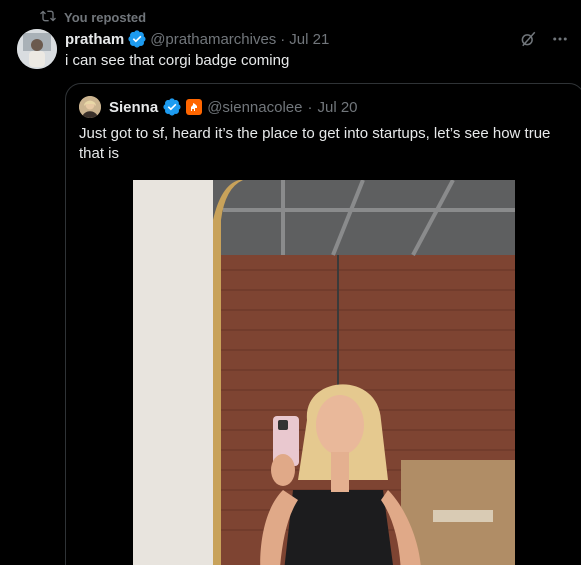 Image resolution: width=581 pixels, height=565 pixels. I want to click on author-name: pratham, so click(94, 39).